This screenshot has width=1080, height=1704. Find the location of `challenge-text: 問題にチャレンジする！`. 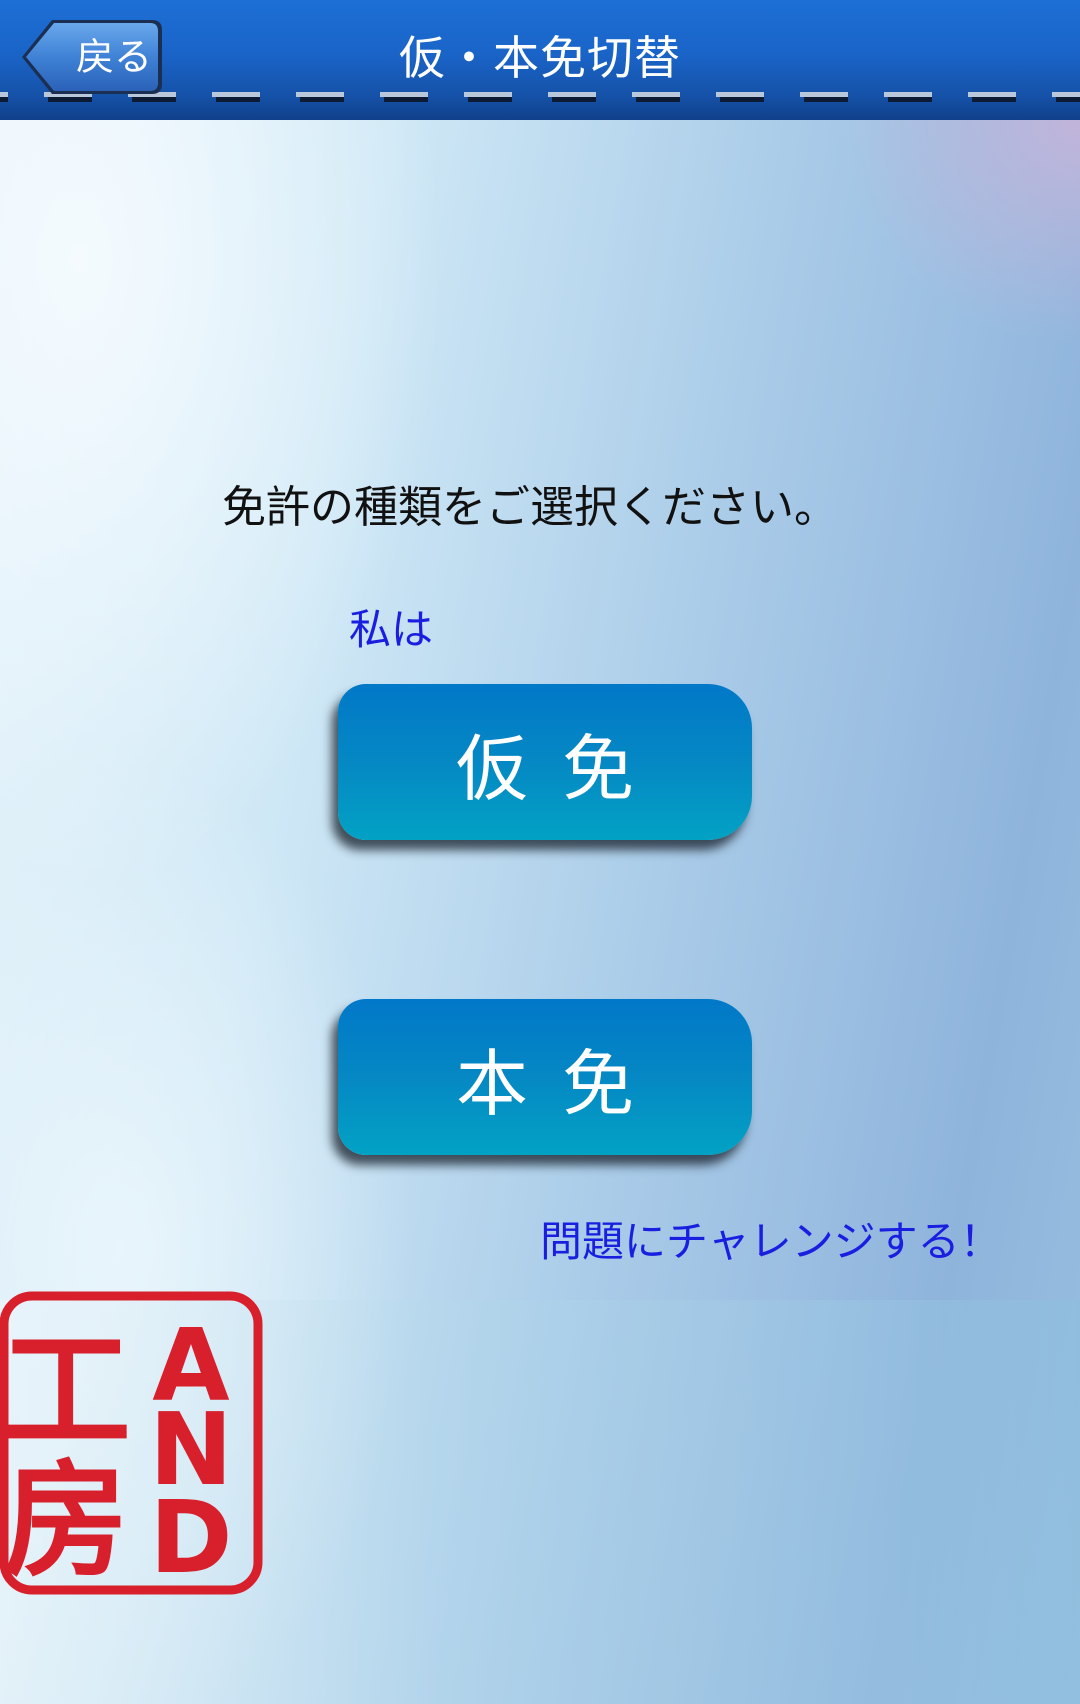

challenge-text: 問題にチャレンジする！ is located at coordinates (771, 1241).